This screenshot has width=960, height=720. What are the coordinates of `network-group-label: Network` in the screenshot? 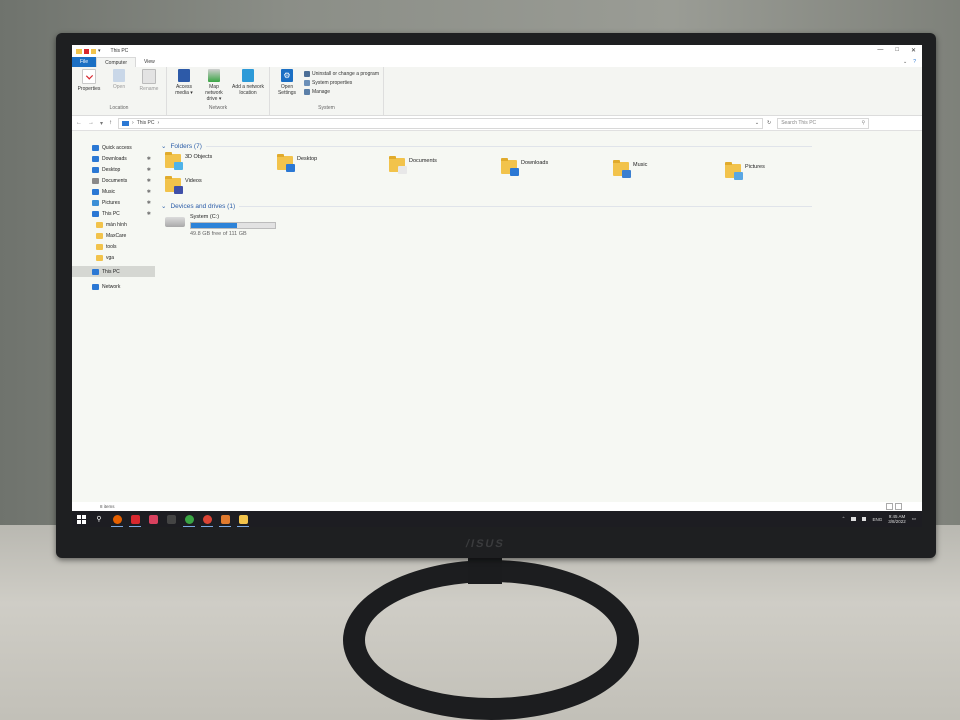 It's located at (218, 108).